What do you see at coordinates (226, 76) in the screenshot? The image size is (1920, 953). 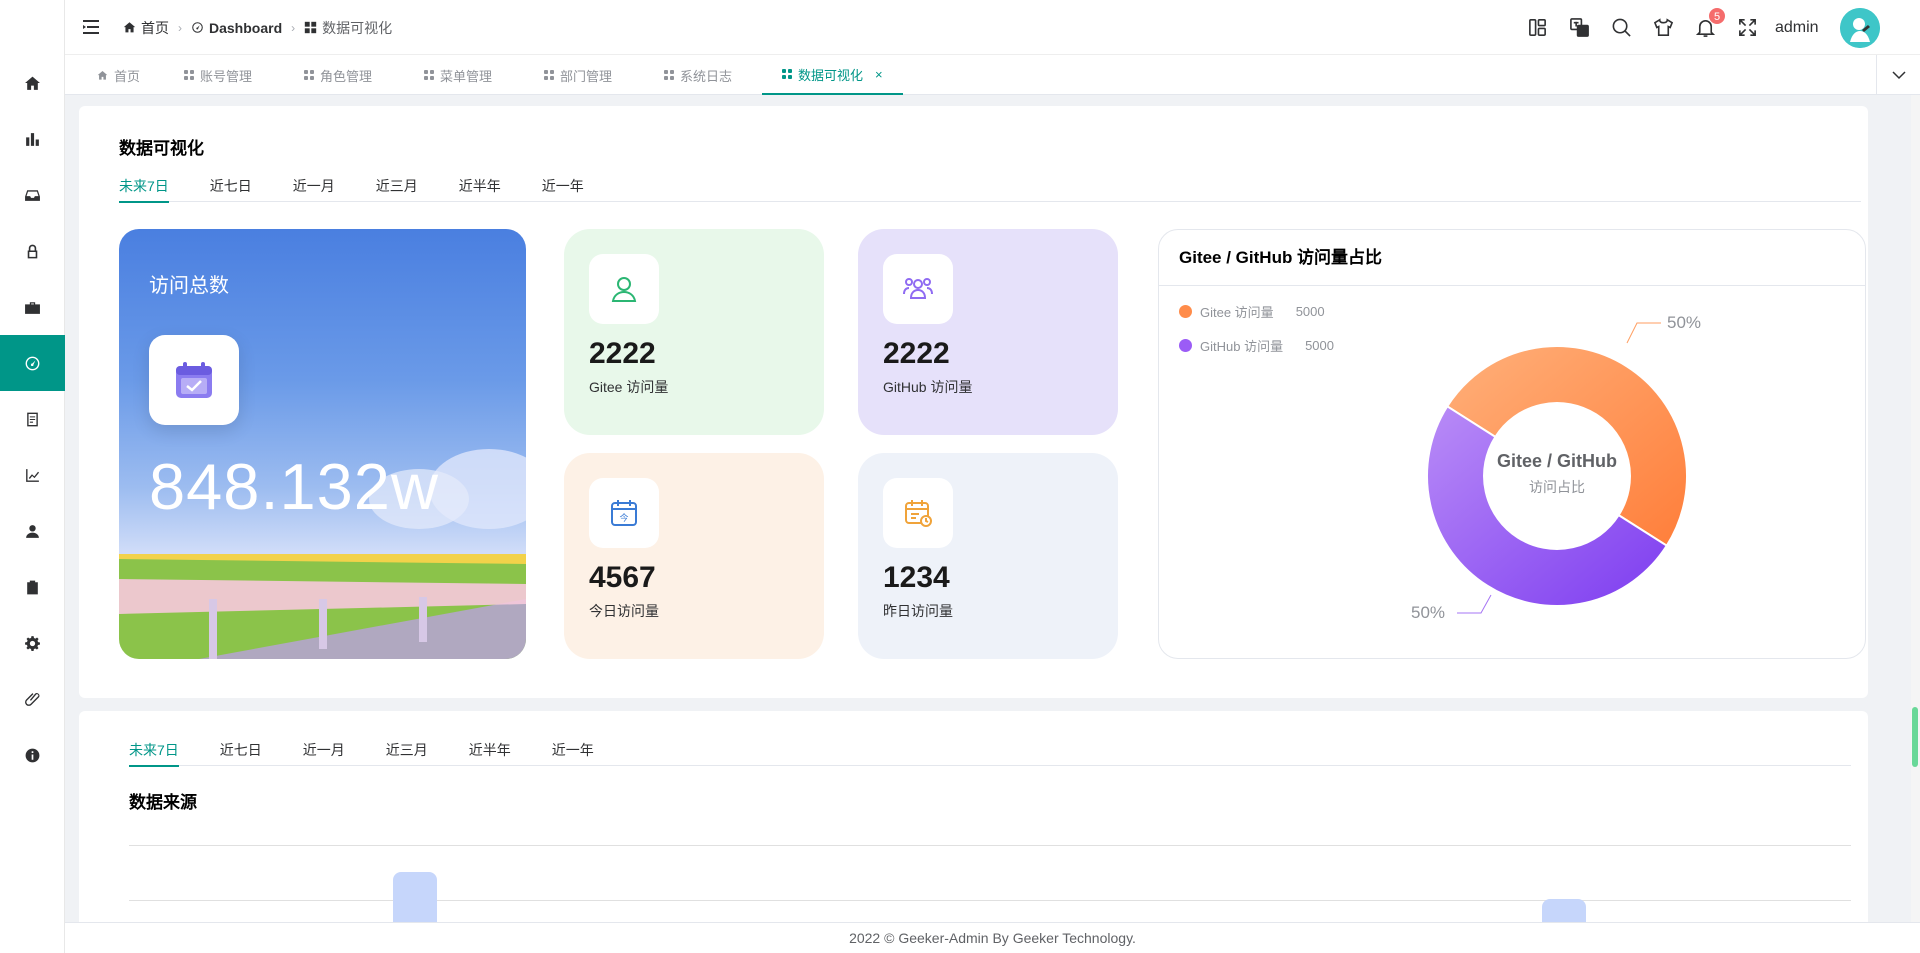 I see `tab-label: 账号管理` at bounding box center [226, 76].